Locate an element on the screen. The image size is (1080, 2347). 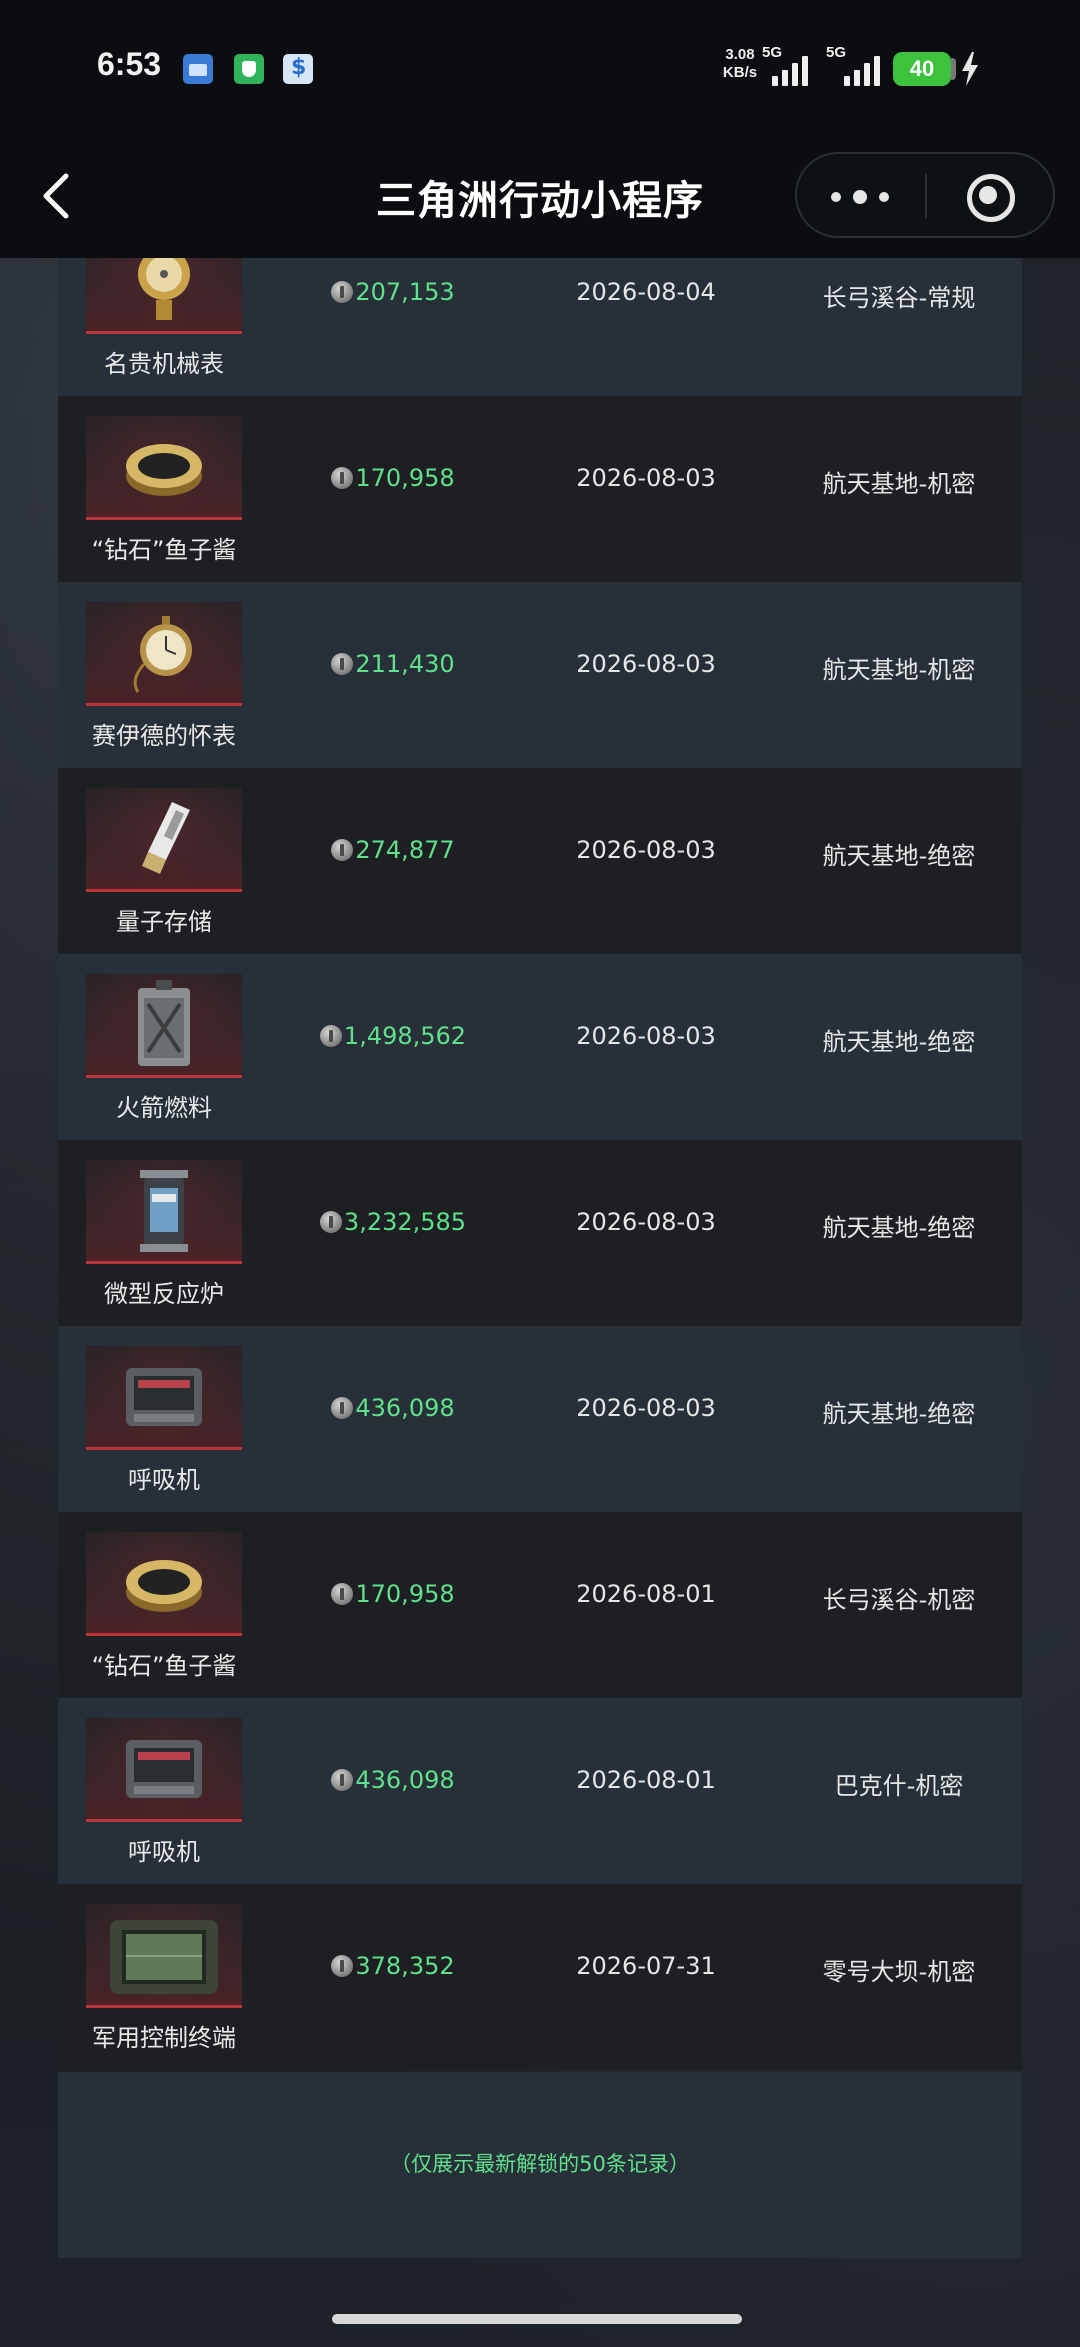
footer-panel: （仅展示最新解锁的50条记录） is located at coordinates (540, 2165).